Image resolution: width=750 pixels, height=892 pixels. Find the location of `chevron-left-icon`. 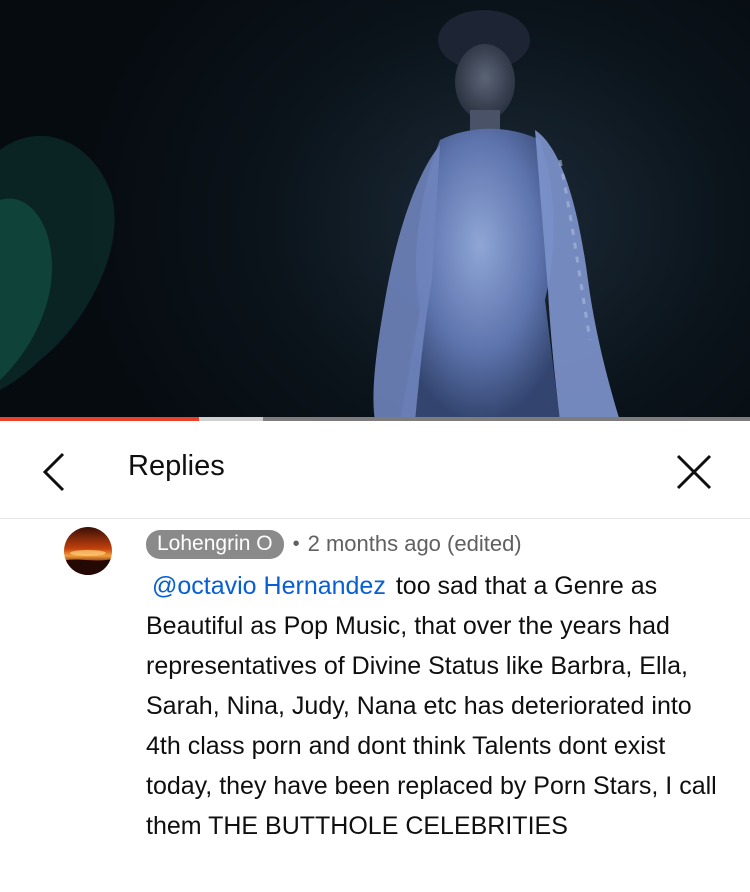

chevron-left-icon is located at coordinates (53, 472).